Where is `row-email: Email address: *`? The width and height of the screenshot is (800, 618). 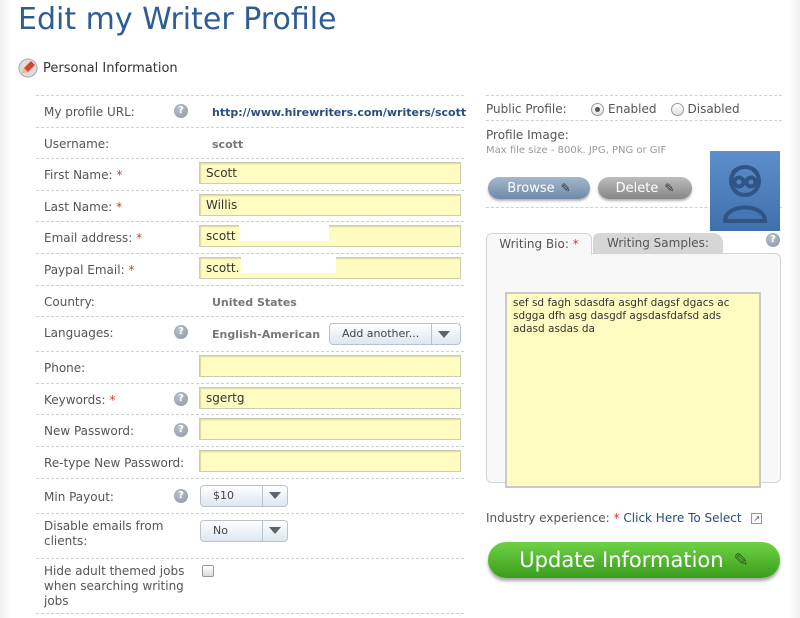
row-email: Email address: * is located at coordinates (250, 238).